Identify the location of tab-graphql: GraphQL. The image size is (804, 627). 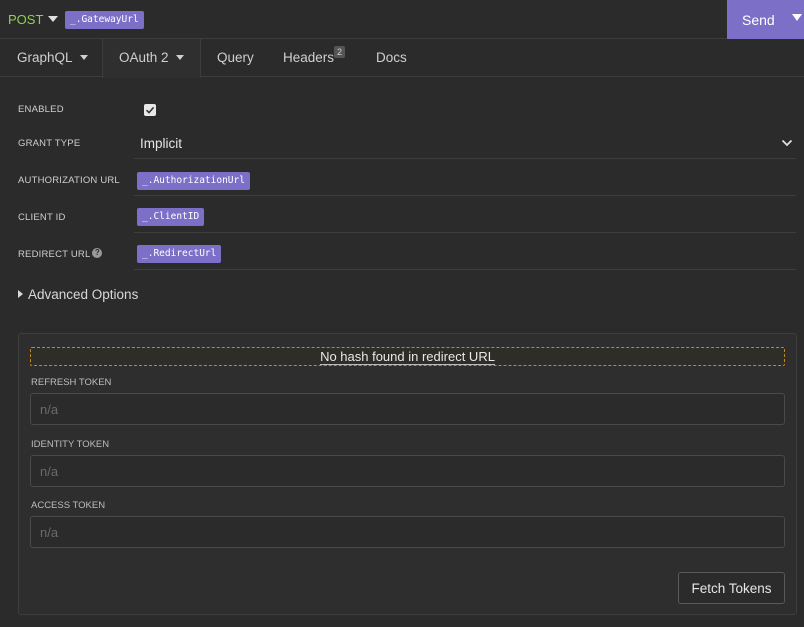
(52, 58).